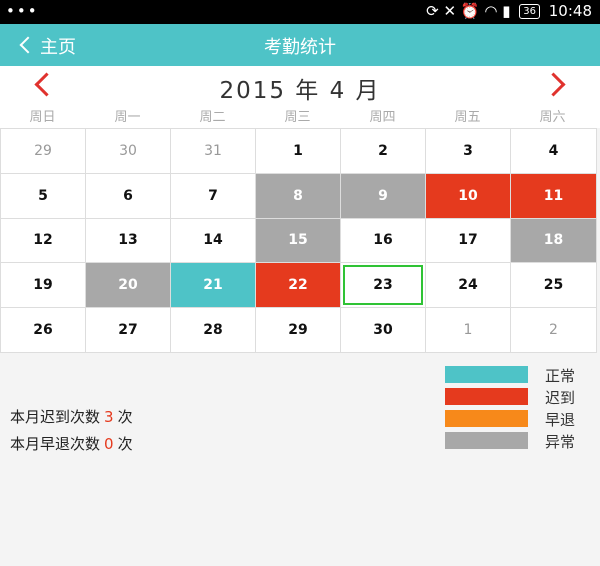 The width and height of the screenshot is (600, 566). I want to click on legend-label: 早退, so click(560, 420).